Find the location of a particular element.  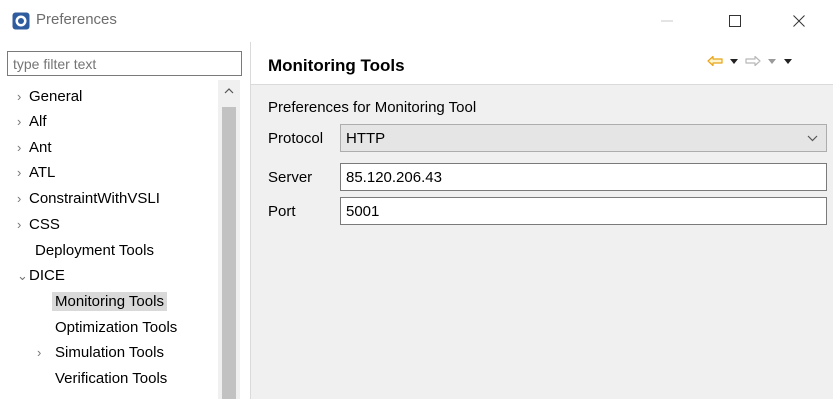

maximize-icon is located at coordinates (735, 21).